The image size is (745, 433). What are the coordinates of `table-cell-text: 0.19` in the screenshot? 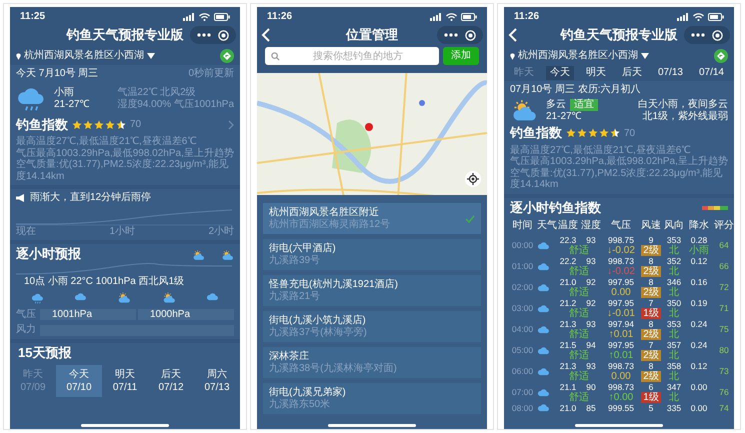 It's located at (699, 303).